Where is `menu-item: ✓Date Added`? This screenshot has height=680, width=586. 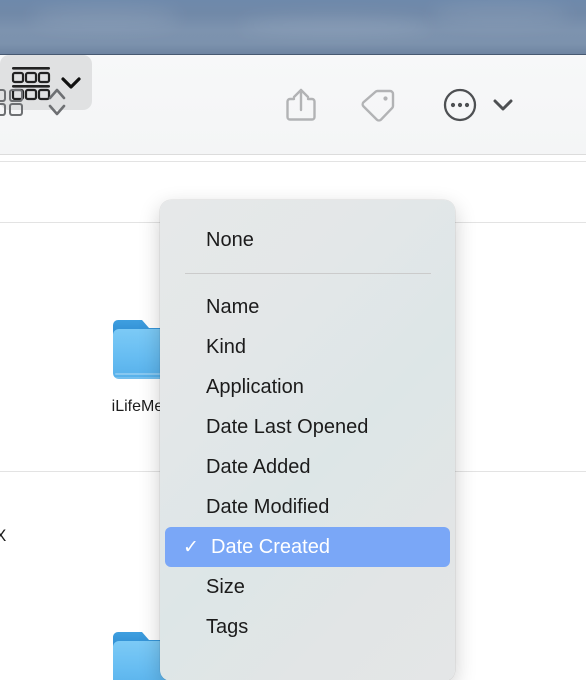 menu-item: ✓Date Added is located at coordinates (307, 467).